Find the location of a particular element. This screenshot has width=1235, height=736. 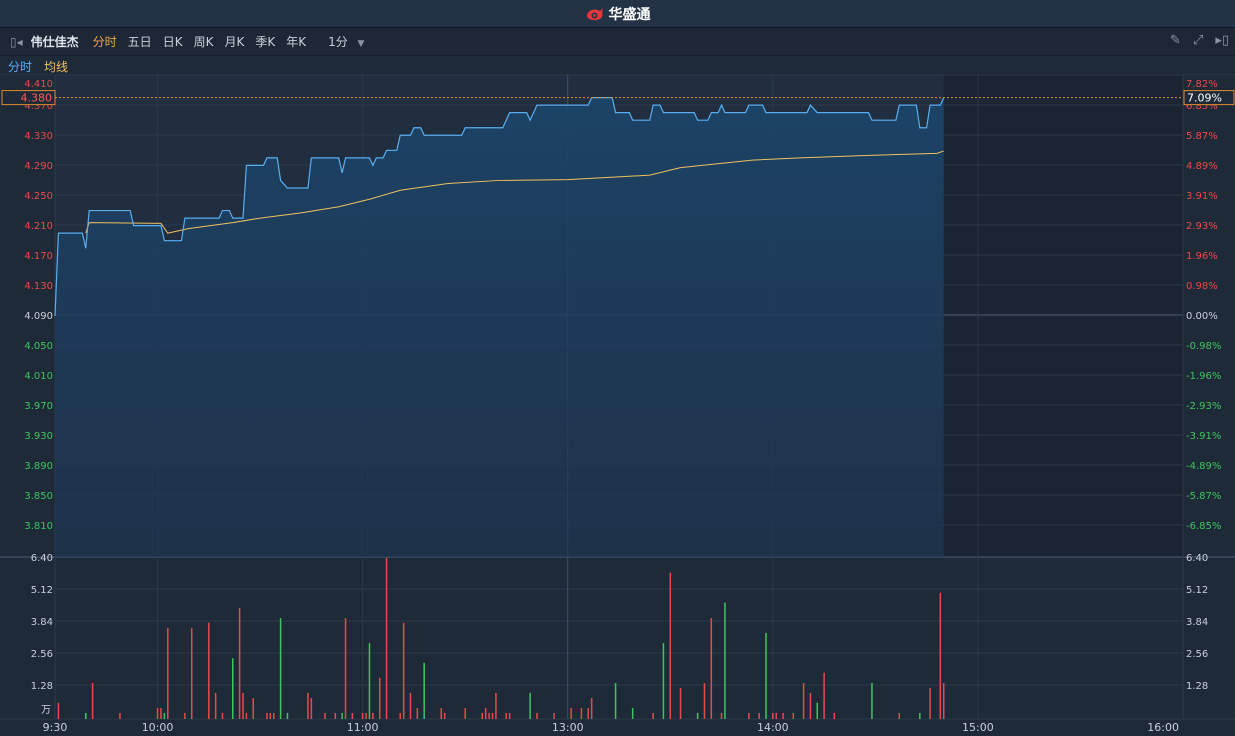

volume-tick-left: 5.12 is located at coordinates (42, 590).